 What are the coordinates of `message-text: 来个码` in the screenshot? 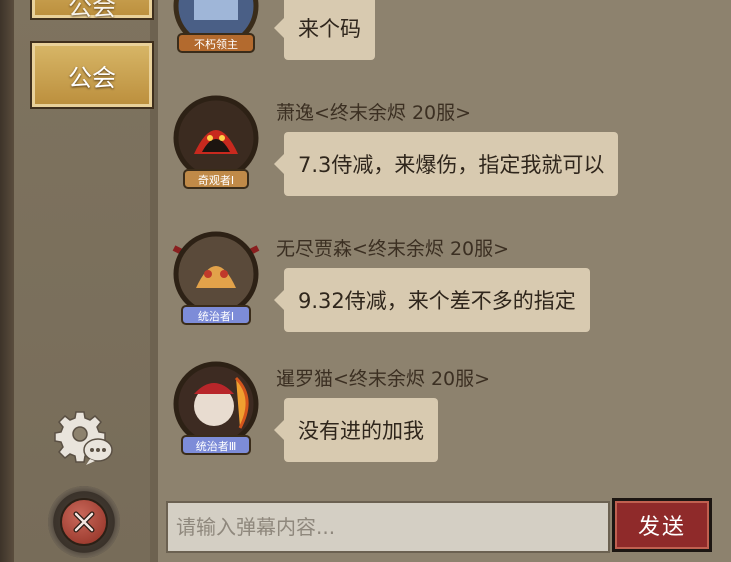 It's located at (329, 29).